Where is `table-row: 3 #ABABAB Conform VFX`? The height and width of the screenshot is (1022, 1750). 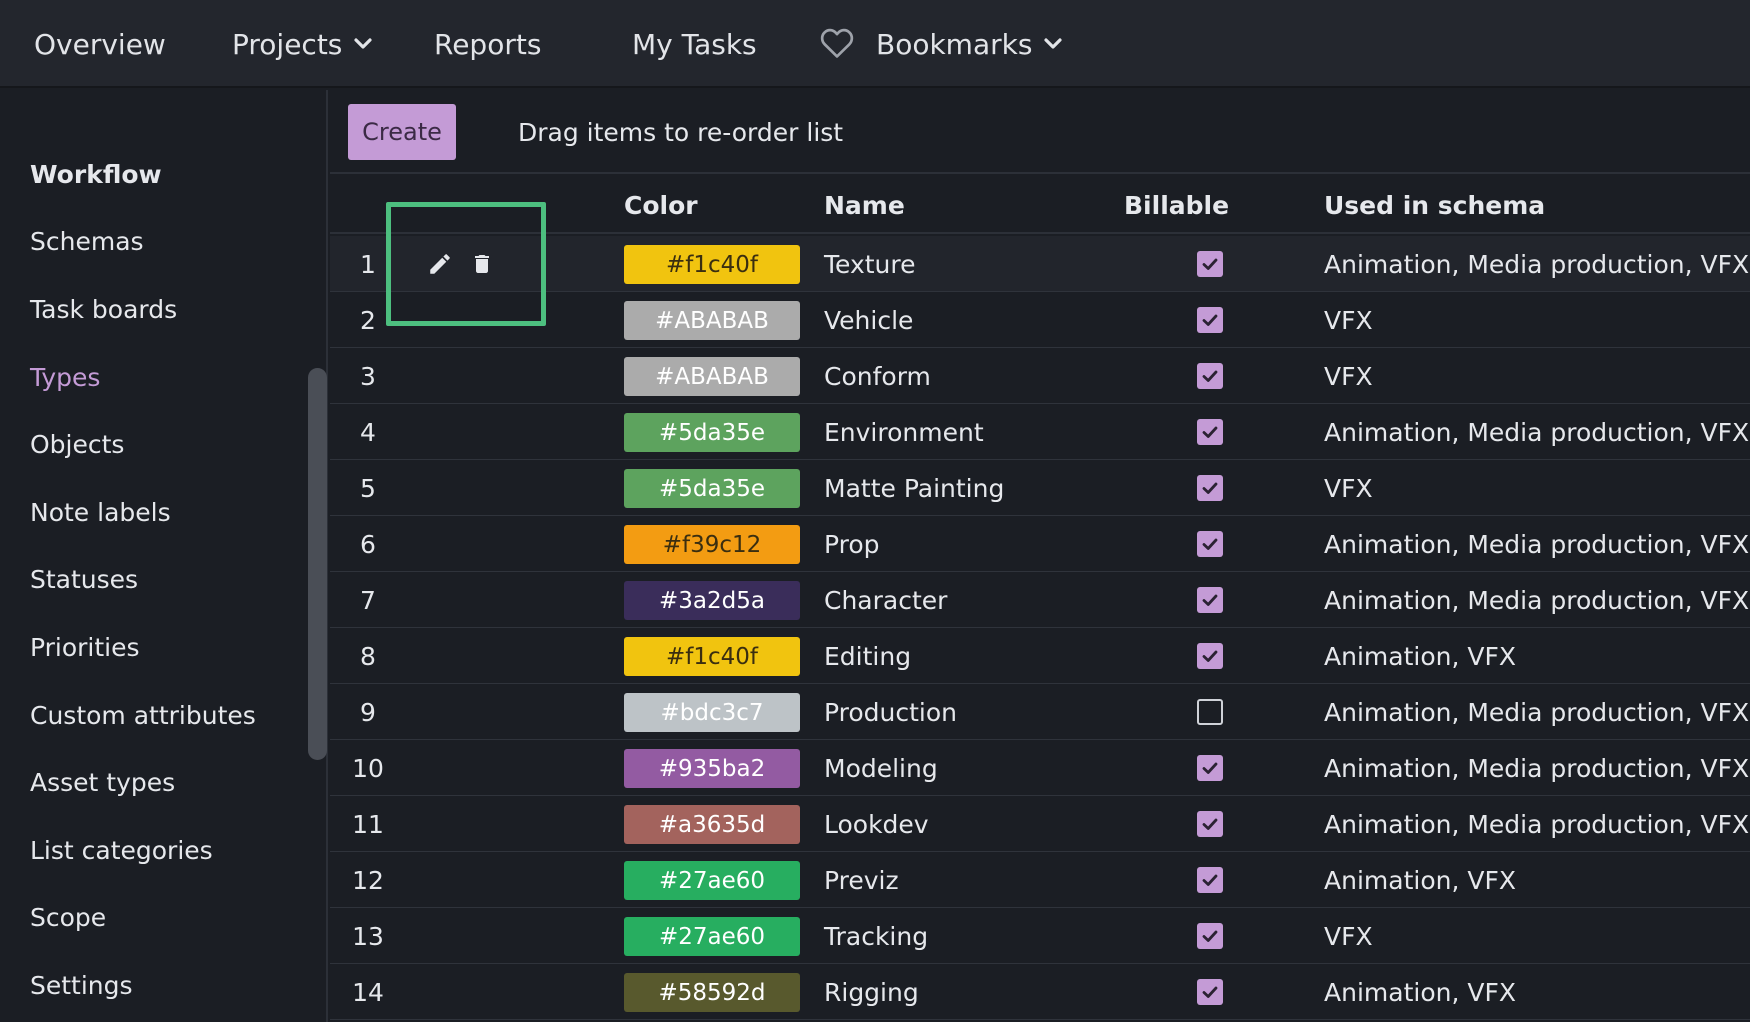
table-row: 3 #ABABAB Conform VFX is located at coordinates (1040, 376).